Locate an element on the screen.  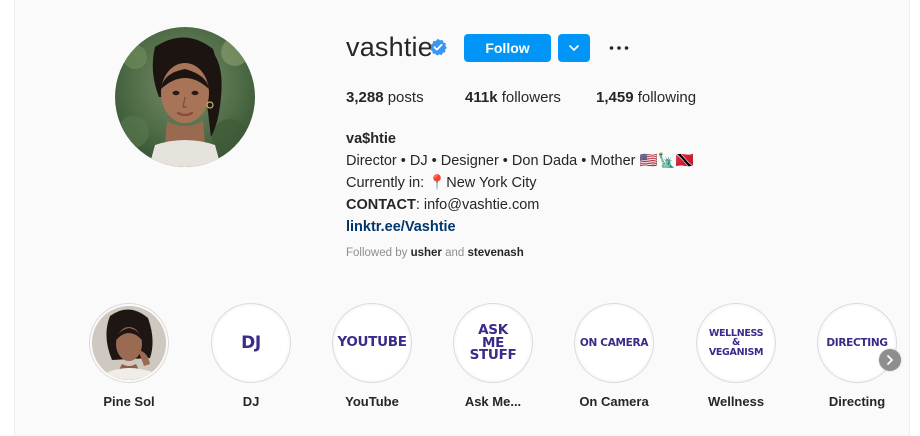
highlight-cover-text: WELLNESS & VEGANISM is located at coordinates (736, 342).